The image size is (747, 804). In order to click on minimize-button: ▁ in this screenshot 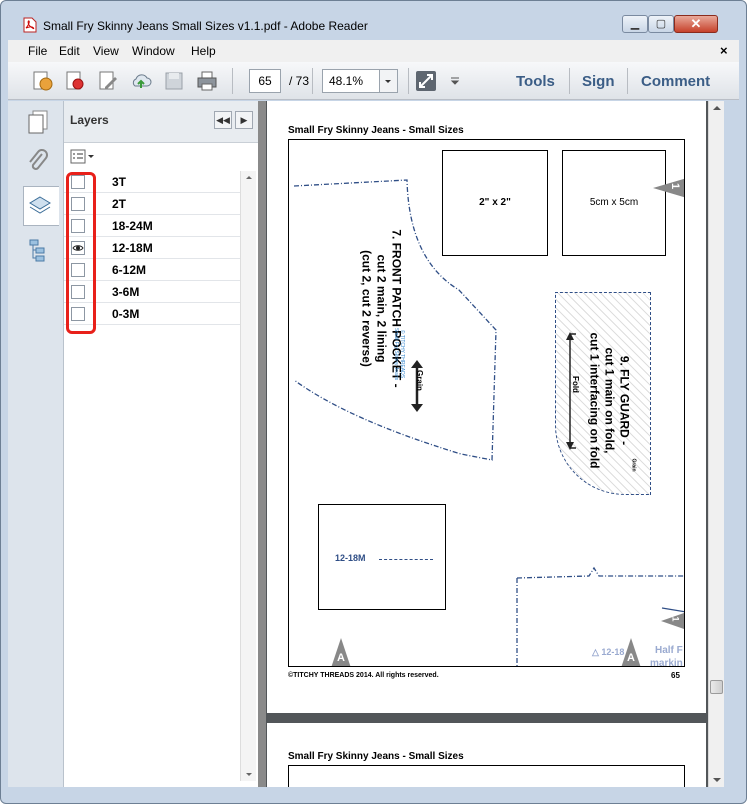, I will do `click(635, 24)`.